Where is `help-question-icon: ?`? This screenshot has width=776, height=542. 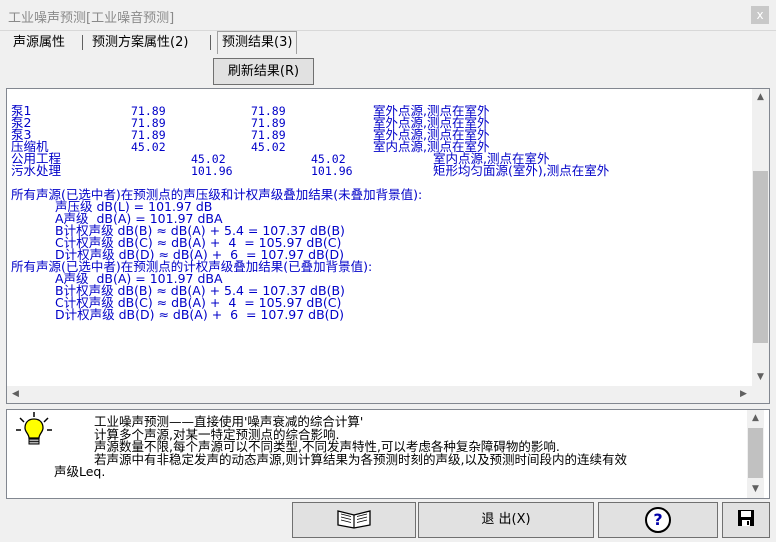
help-question-icon: ? is located at coordinates (658, 520).